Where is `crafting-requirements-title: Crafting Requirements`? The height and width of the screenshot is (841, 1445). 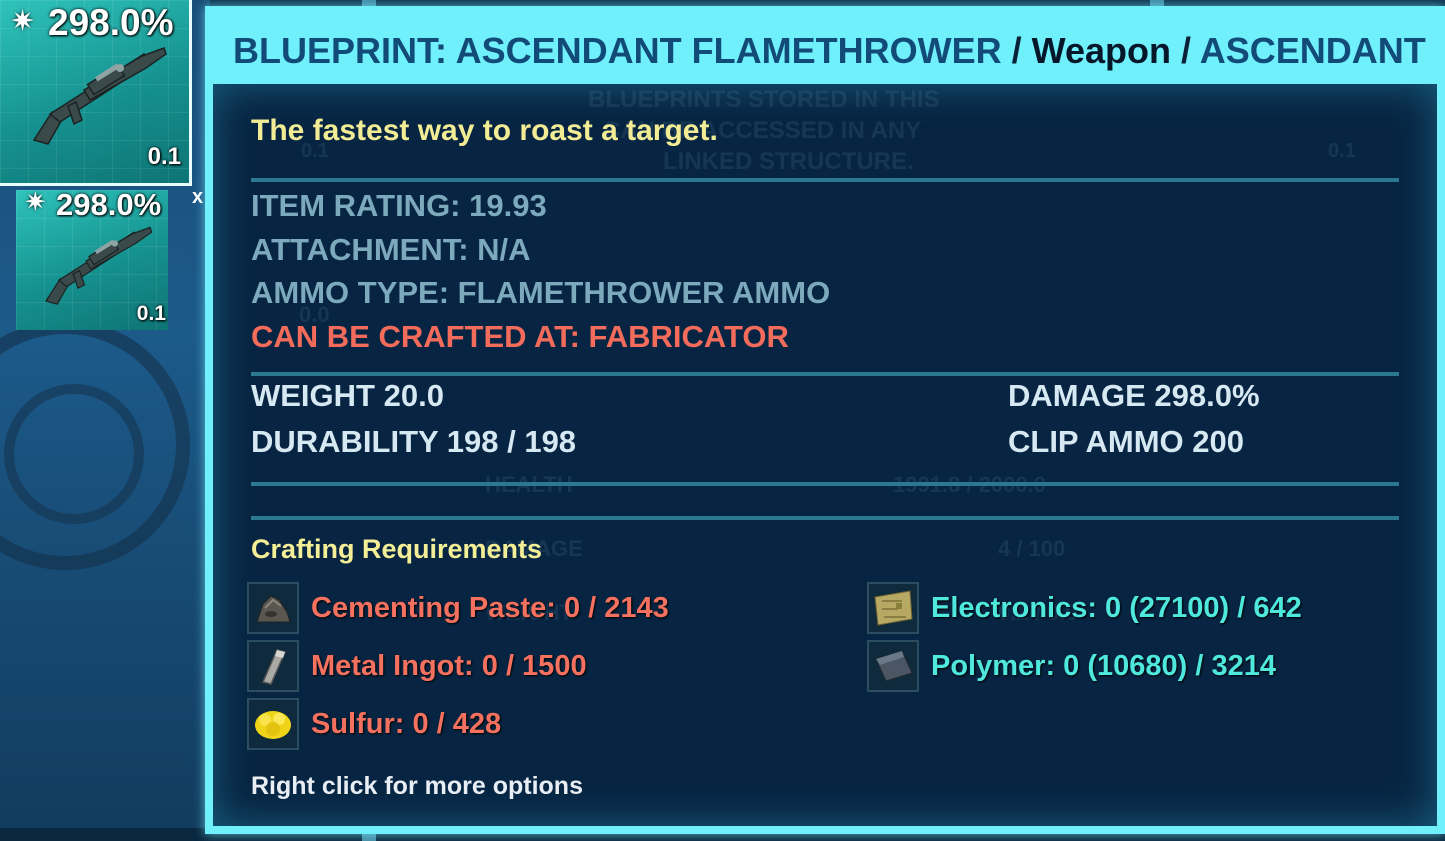 crafting-requirements-title: Crafting Requirements is located at coordinates (397, 549).